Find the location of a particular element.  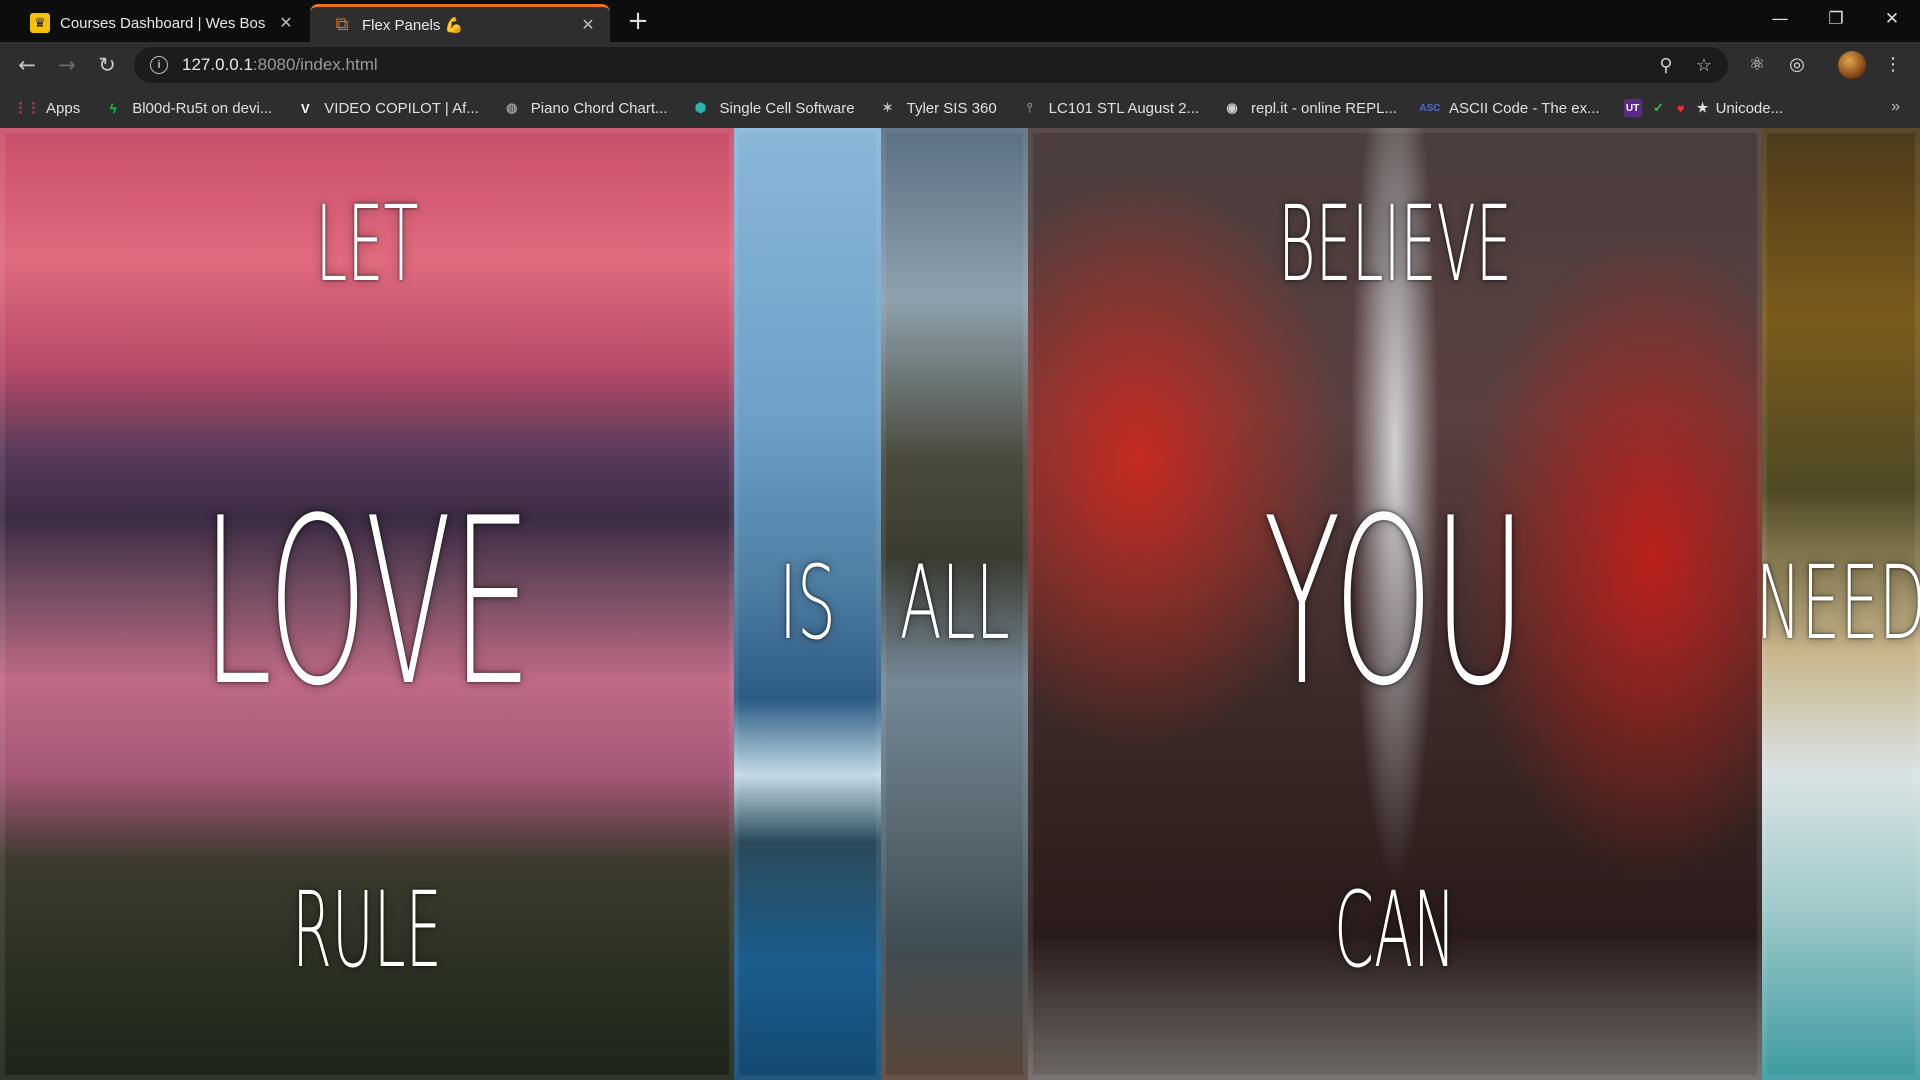

panel-bottom-word: Can is located at coordinates (1395, 930).